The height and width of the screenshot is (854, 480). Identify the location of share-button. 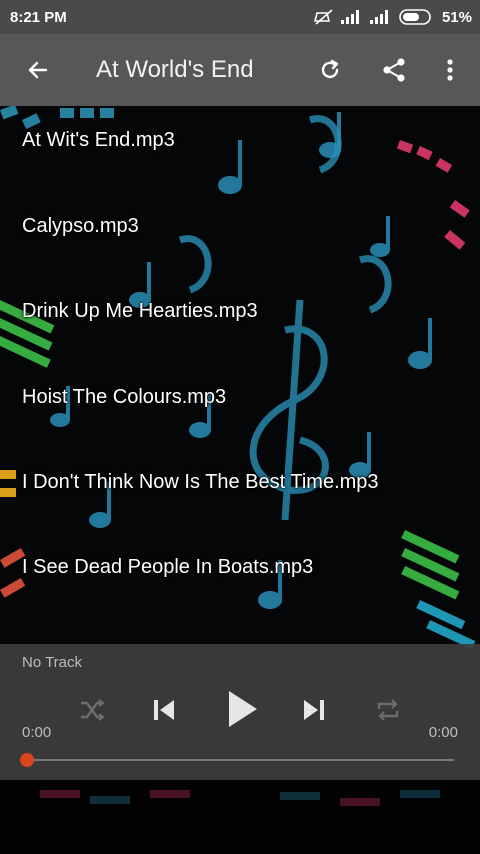
(394, 70).